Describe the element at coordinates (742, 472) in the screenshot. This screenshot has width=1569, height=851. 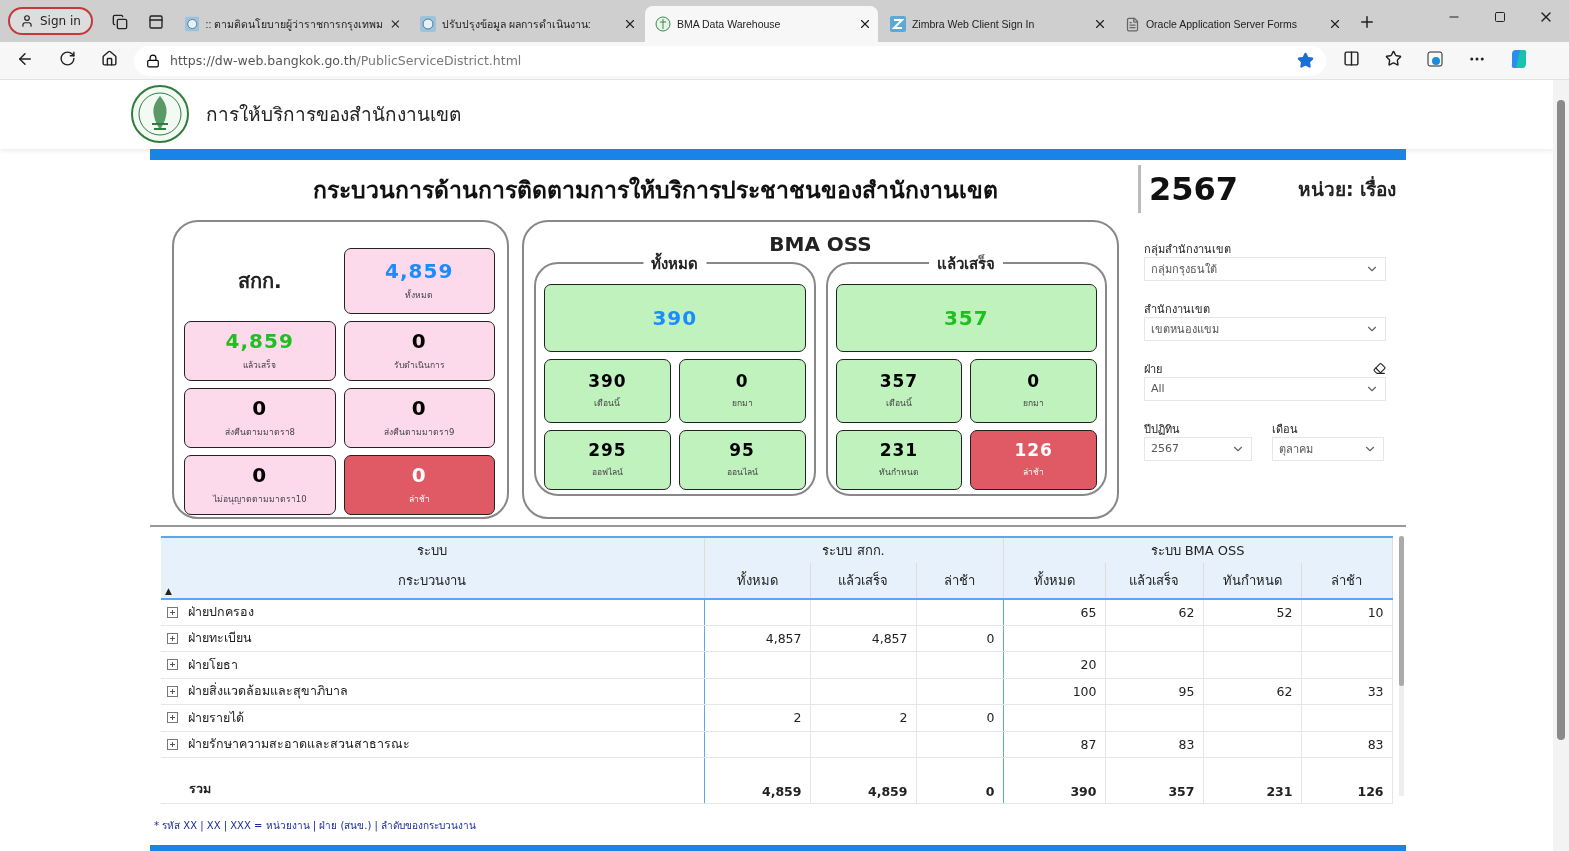
I see `stat-label: ออนไลน์` at that location.